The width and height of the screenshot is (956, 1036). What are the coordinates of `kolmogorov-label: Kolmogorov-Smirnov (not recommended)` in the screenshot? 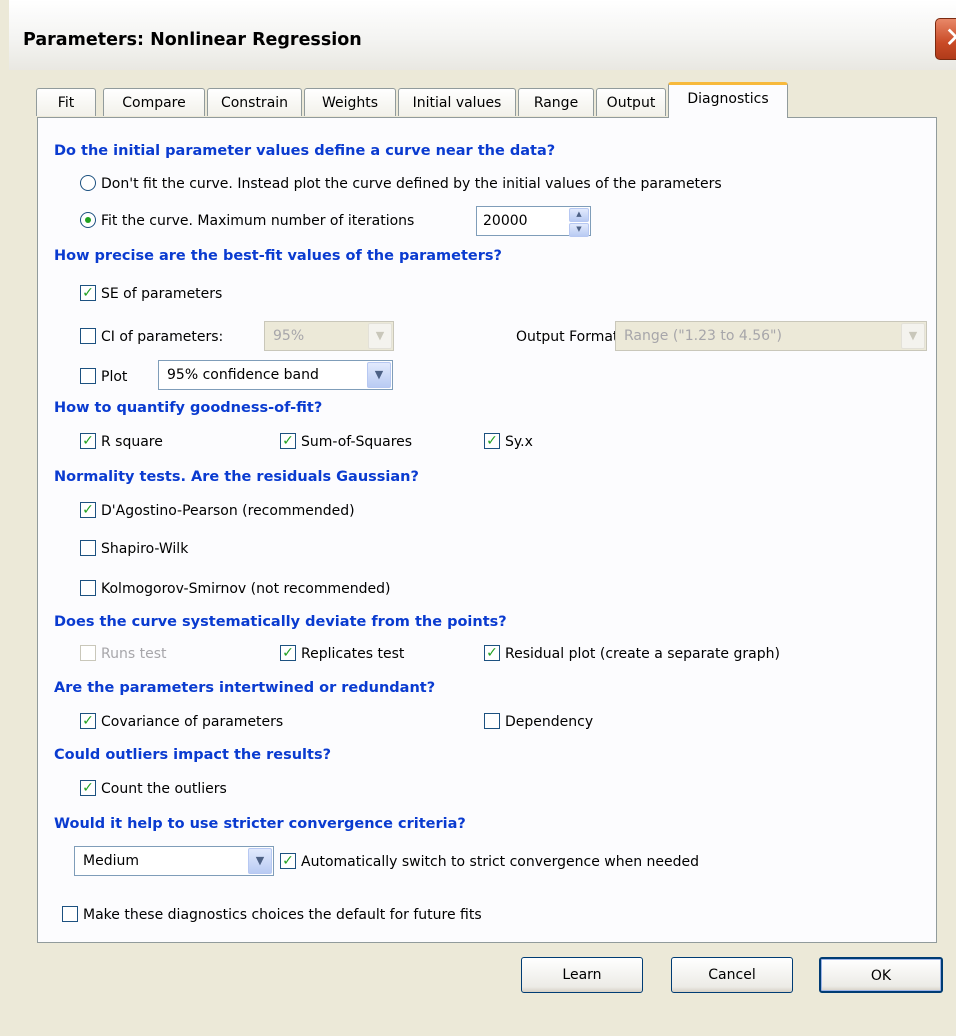 It's located at (246, 589).